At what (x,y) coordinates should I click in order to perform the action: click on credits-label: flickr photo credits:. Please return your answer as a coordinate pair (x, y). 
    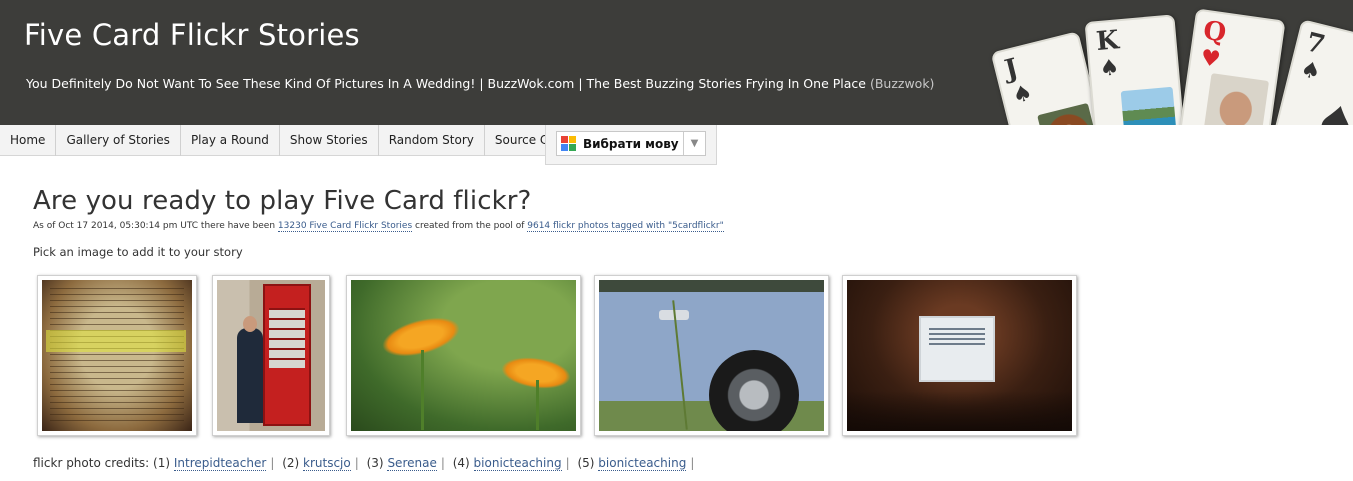
    Looking at the image, I should click on (91, 463).